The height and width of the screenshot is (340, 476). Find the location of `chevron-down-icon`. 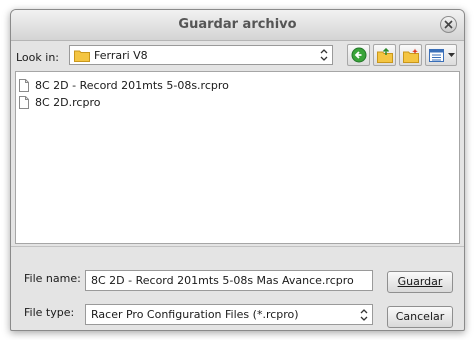

chevron-down-icon is located at coordinates (451, 55).